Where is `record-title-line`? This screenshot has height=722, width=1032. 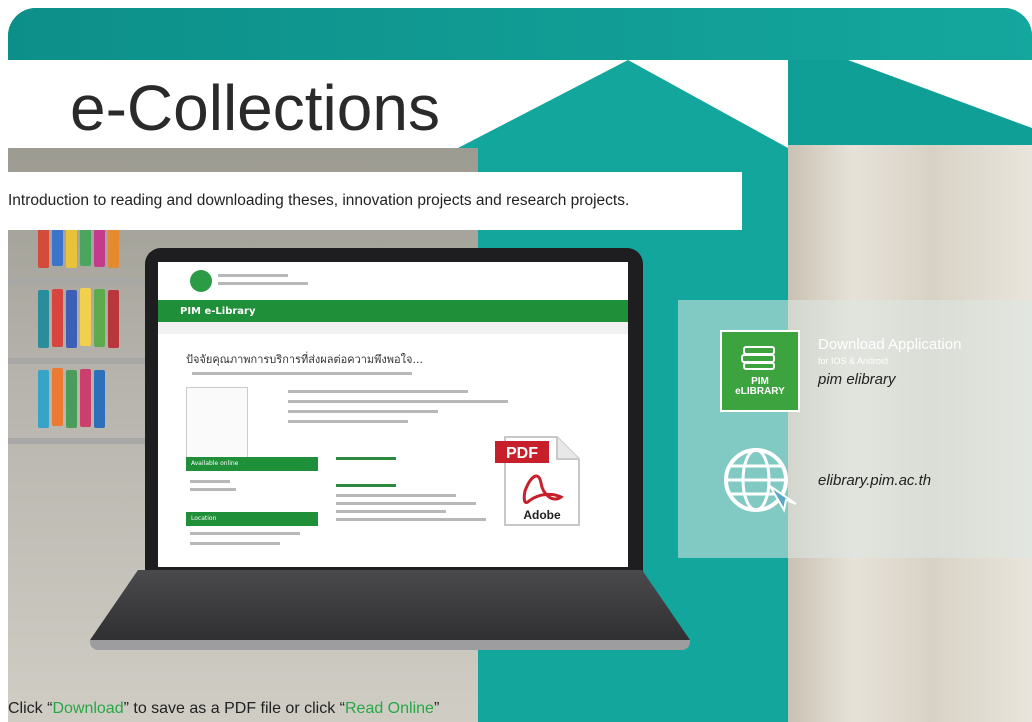 record-title-line is located at coordinates (302, 373).